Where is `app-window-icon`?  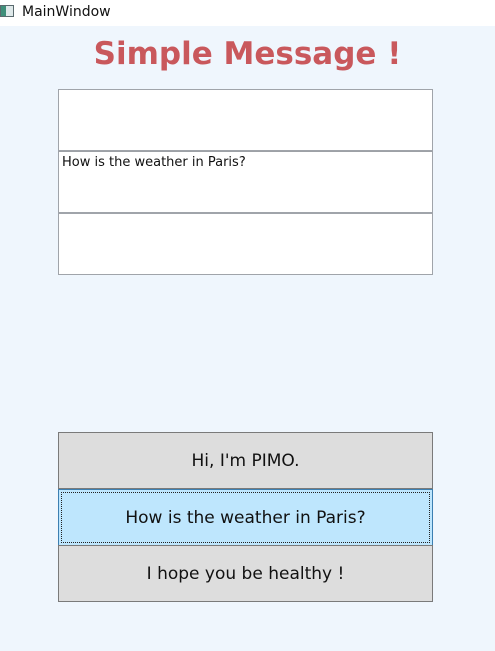 app-window-icon is located at coordinates (7, 11).